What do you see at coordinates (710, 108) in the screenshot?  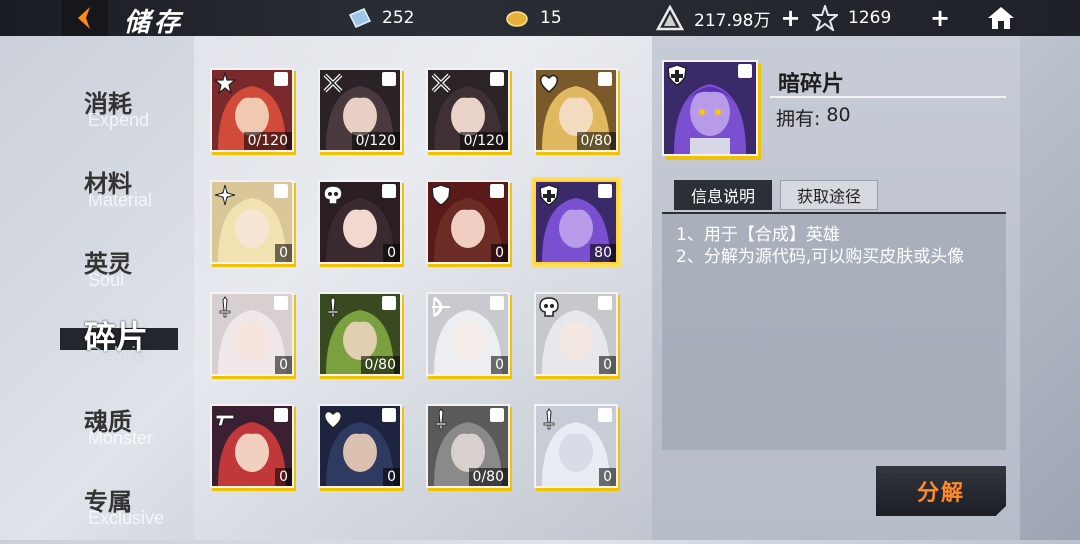 I see `detail-portrait` at bounding box center [710, 108].